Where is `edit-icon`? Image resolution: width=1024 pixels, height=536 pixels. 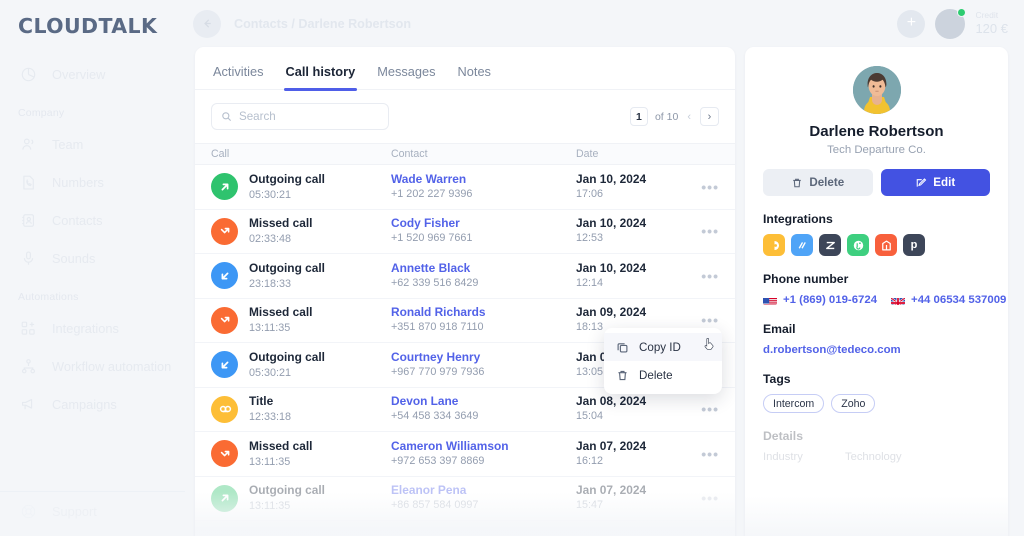
edit-icon is located at coordinates (922, 182).